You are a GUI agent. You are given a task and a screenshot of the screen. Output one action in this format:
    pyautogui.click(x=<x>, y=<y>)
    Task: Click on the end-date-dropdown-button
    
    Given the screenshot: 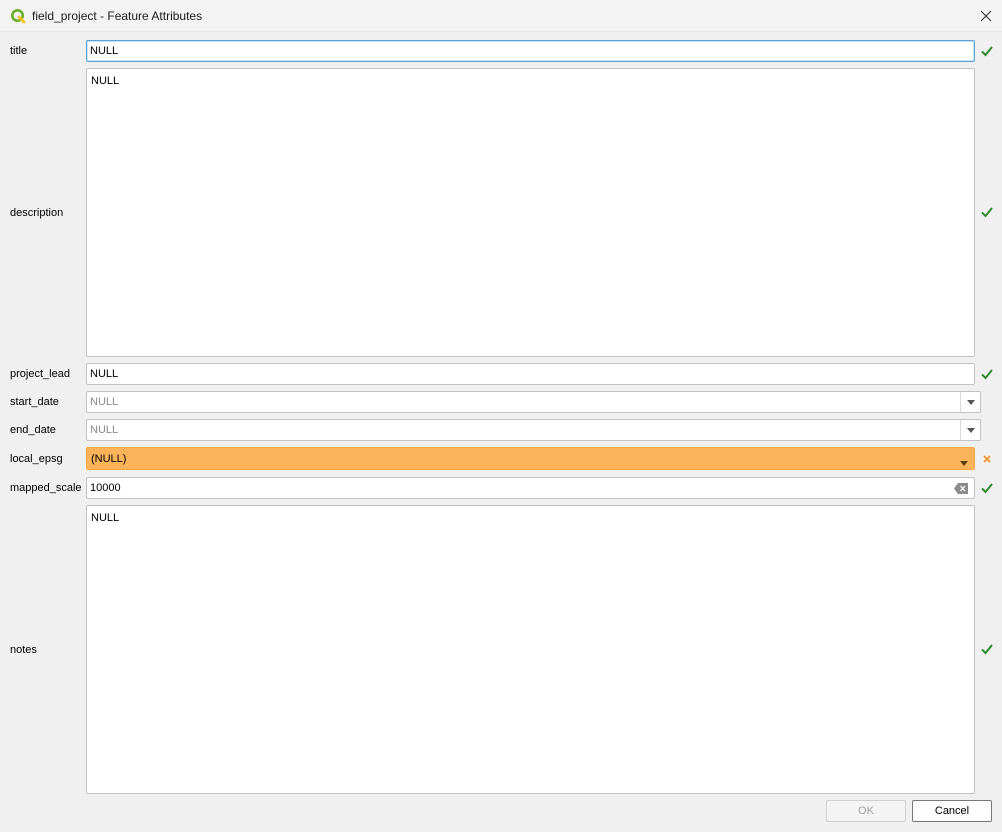 What is the action you would take?
    pyautogui.click(x=970, y=430)
    